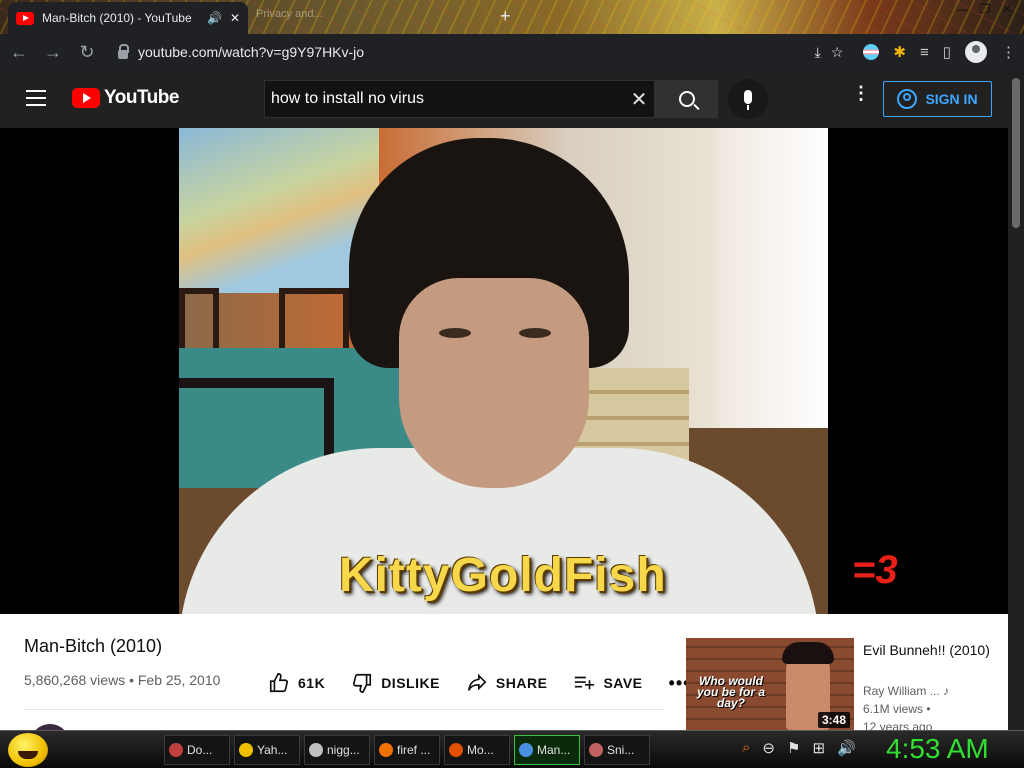 The image size is (1024, 768). Describe the element at coordinates (141, 97) in the screenshot. I see `youtube-logo-text: YouTube` at that location.